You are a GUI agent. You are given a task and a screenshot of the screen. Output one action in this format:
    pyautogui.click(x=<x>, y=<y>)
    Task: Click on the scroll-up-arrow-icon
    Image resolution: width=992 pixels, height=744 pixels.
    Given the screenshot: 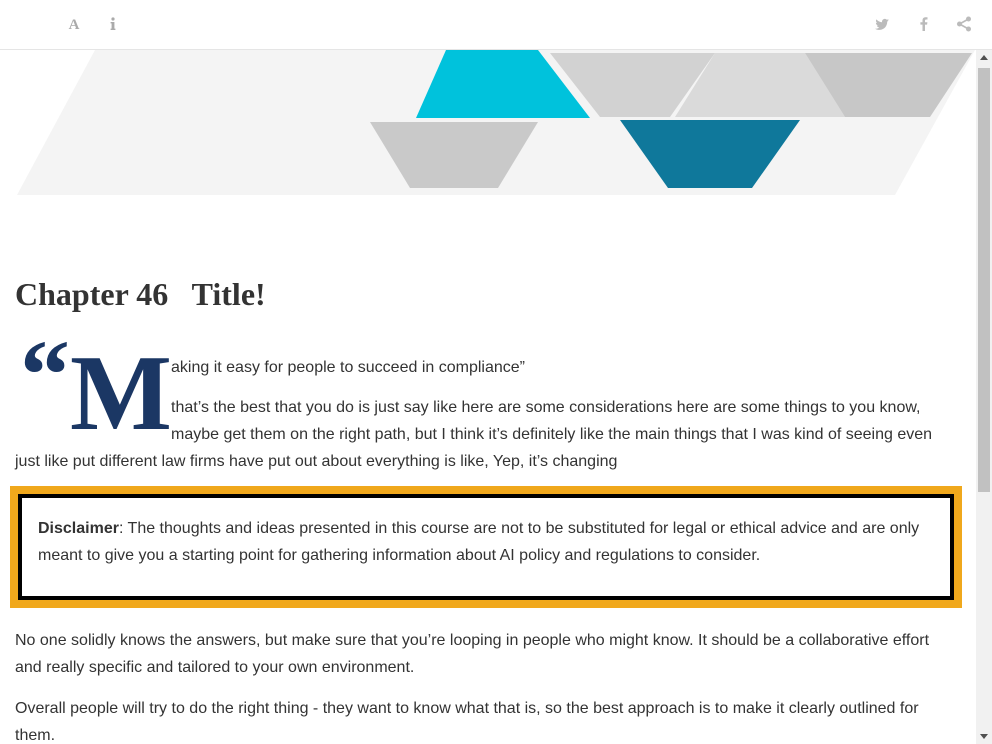 What is the action you would take?
    pyautogui.click(x=984, y=58)
    